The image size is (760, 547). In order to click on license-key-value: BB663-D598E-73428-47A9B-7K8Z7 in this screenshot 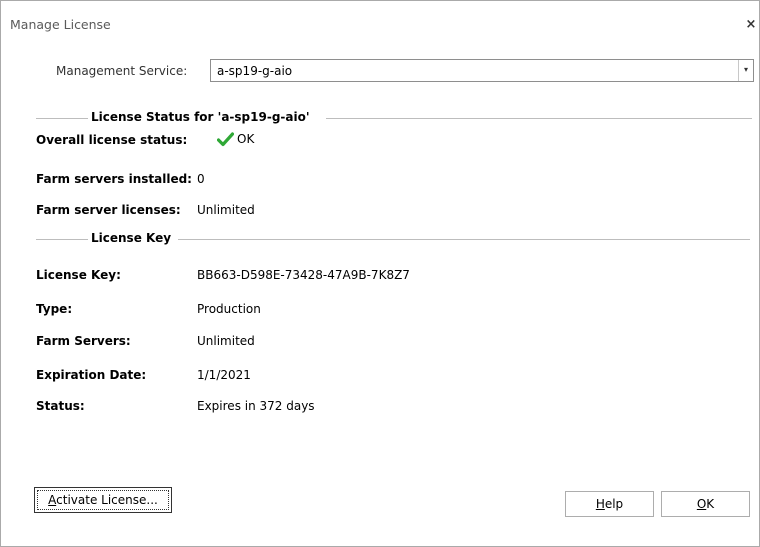, I will do `click(303, 275)`.